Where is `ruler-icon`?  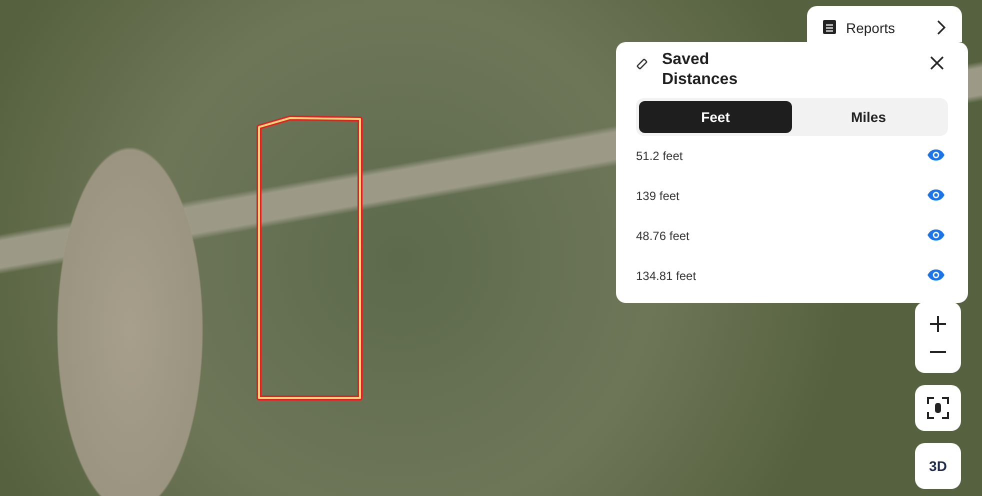
ruler-icon is located at coordinates (642, 64).